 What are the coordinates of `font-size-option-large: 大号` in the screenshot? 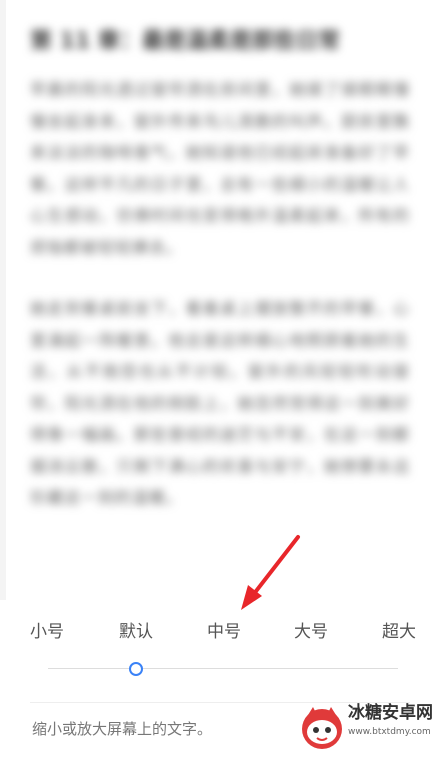 It's located at (311, 632).